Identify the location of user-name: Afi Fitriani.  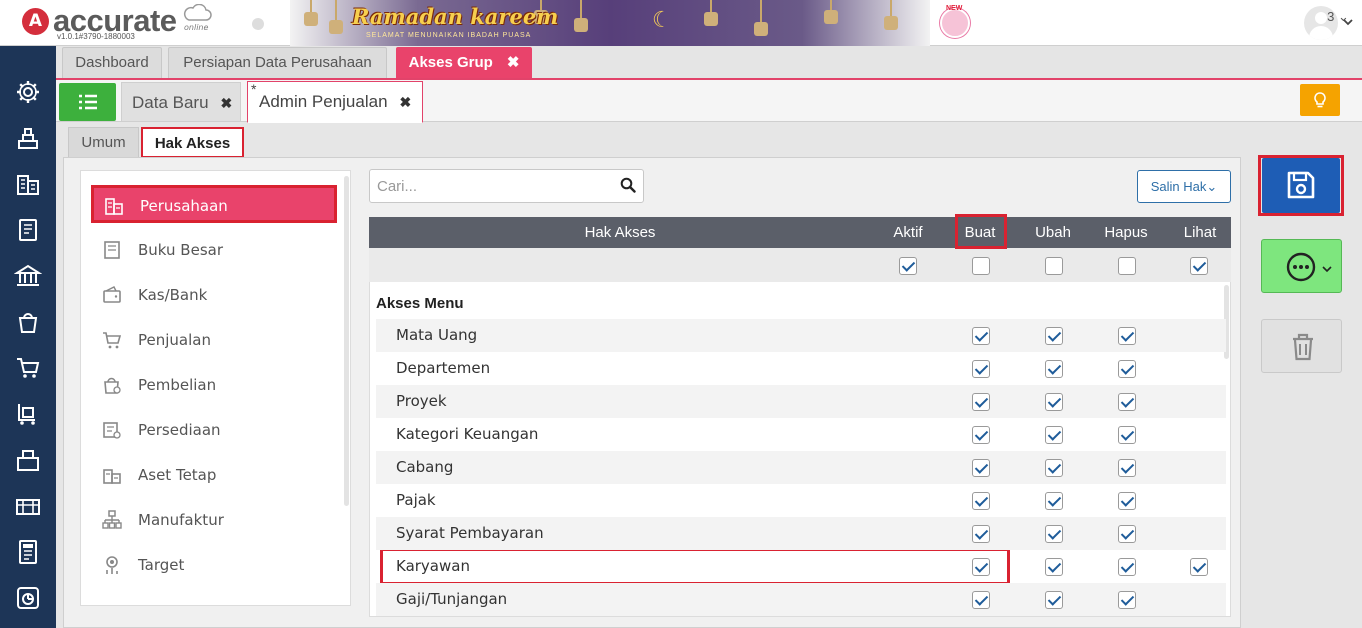
(1195, 32).